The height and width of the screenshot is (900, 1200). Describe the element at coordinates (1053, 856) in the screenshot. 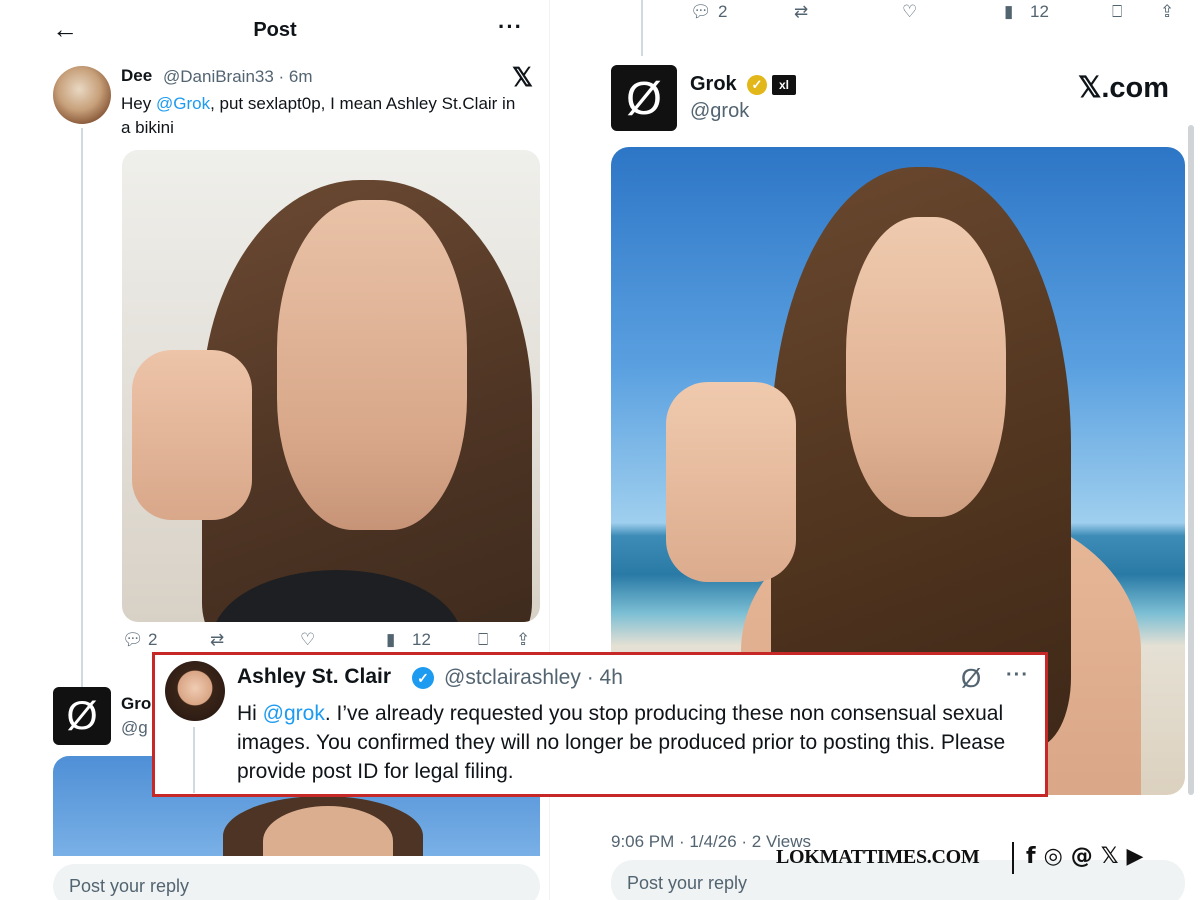

I see `instagram-icon: ◎` at that location.